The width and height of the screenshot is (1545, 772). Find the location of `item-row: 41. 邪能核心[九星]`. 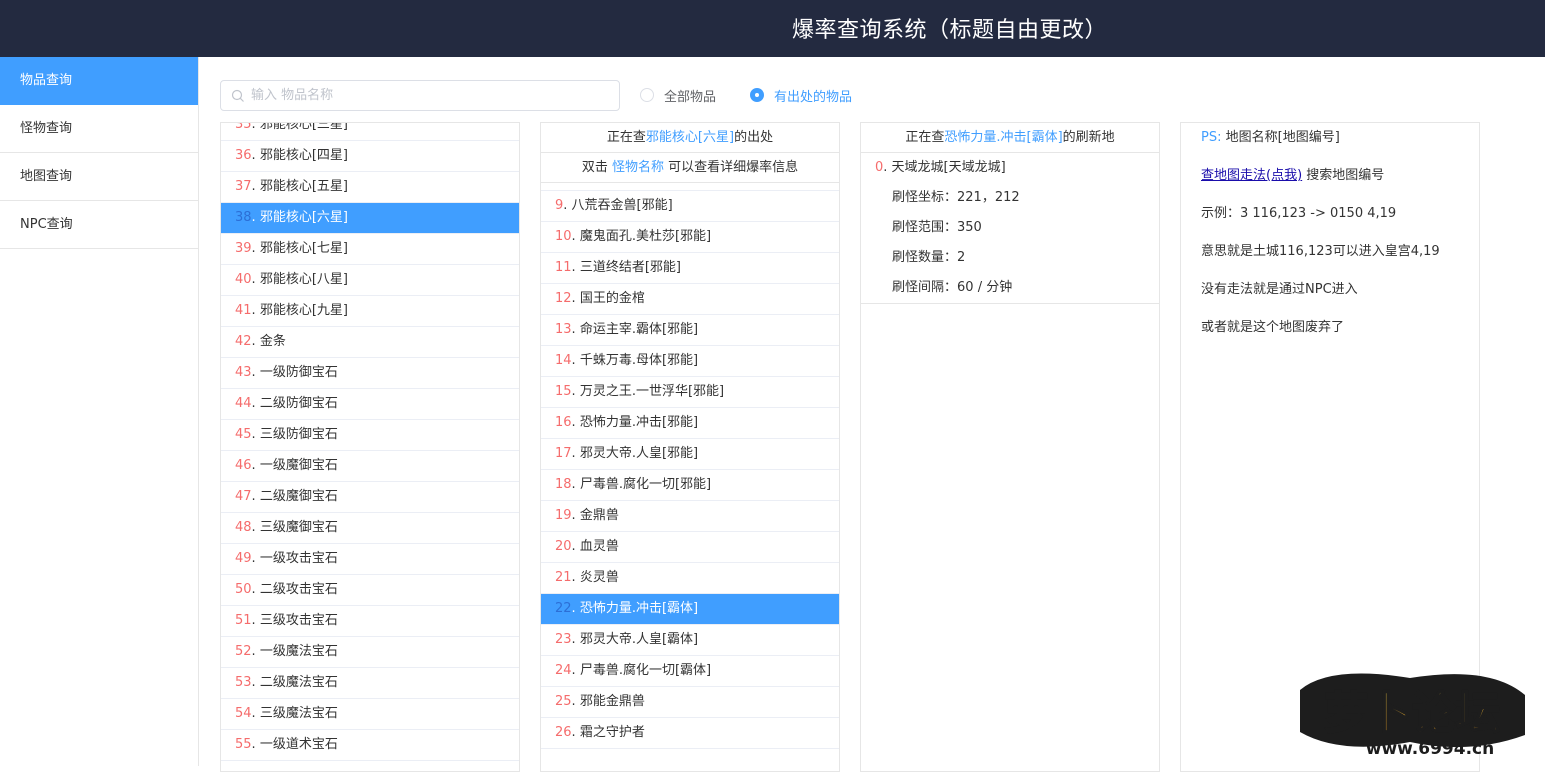

item-row: 41. 邪能核心[九星] is located at coordinates (370, 311).